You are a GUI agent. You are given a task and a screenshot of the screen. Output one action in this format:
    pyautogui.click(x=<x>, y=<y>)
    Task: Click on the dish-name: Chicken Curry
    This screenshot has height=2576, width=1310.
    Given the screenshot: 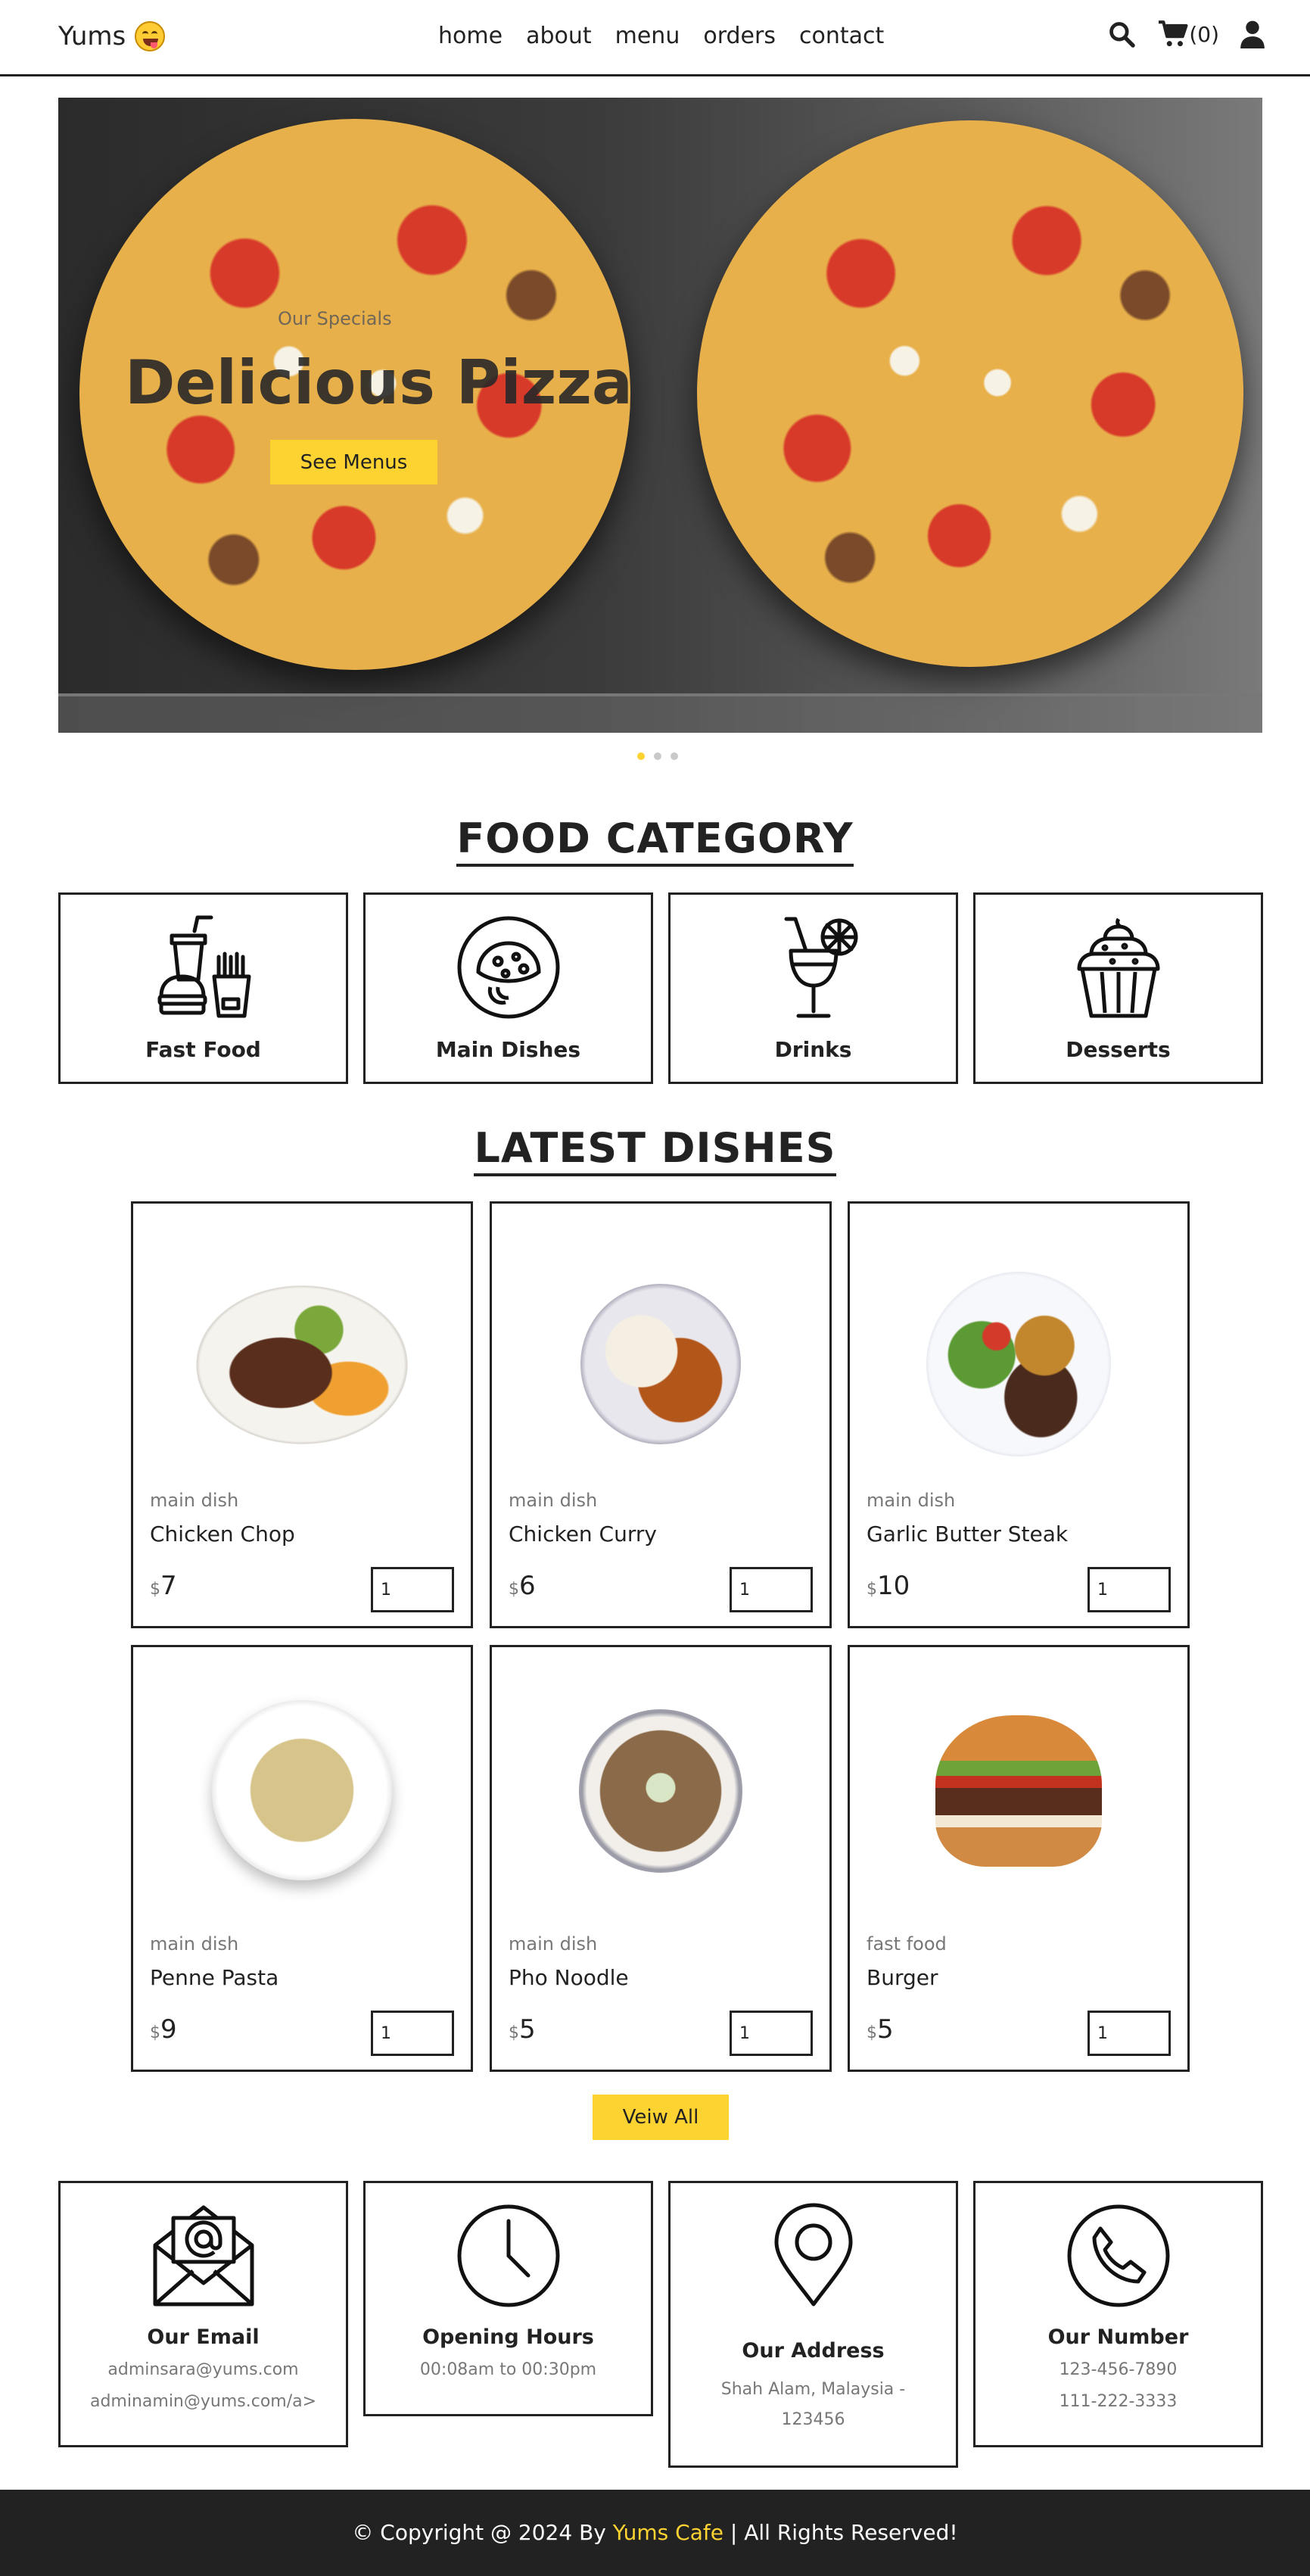 What is the action you would take?
    pyautogui.click(x=583, y=1534)
    